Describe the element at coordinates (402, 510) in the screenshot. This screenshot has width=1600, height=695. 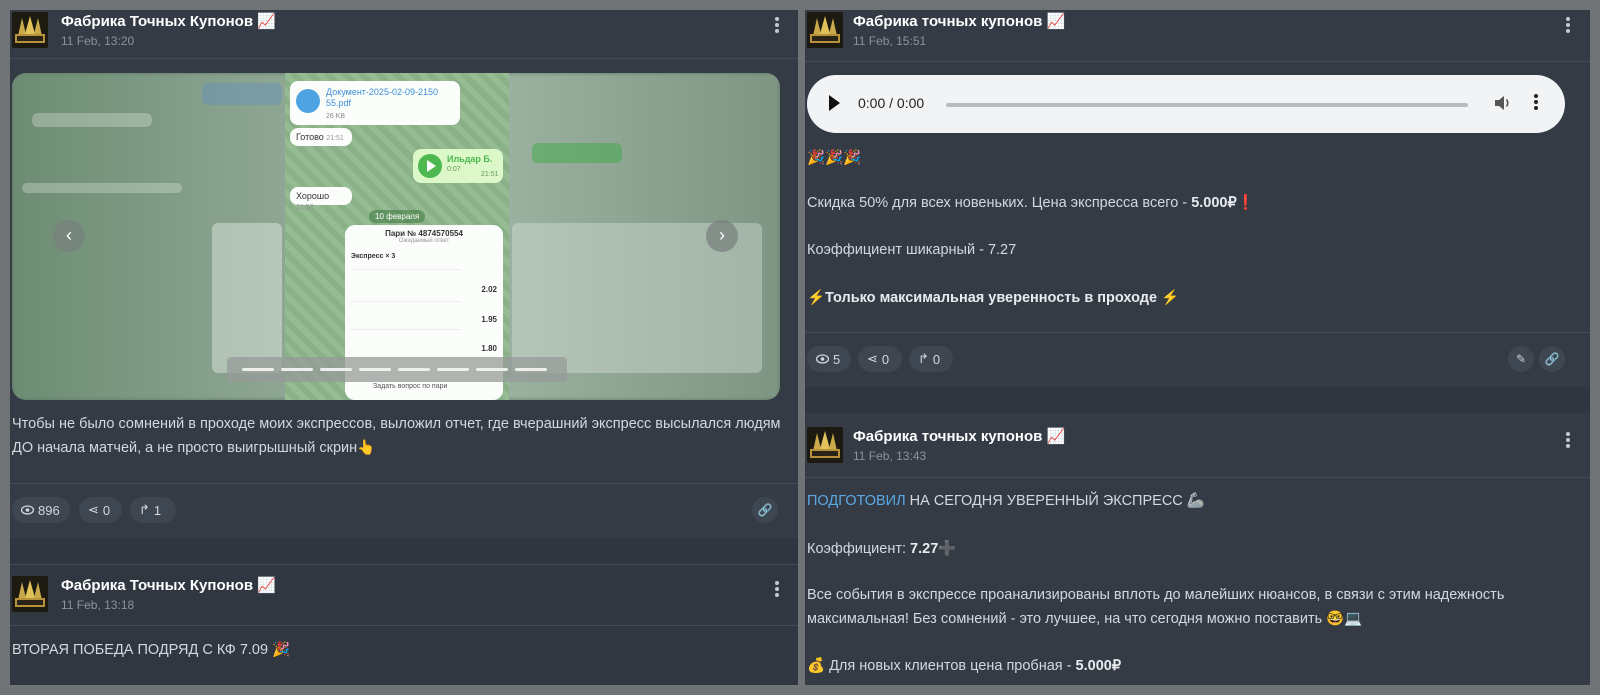
I see `post-stats: 896 ⋖ 0 ↱ 1 🔗` at that location.